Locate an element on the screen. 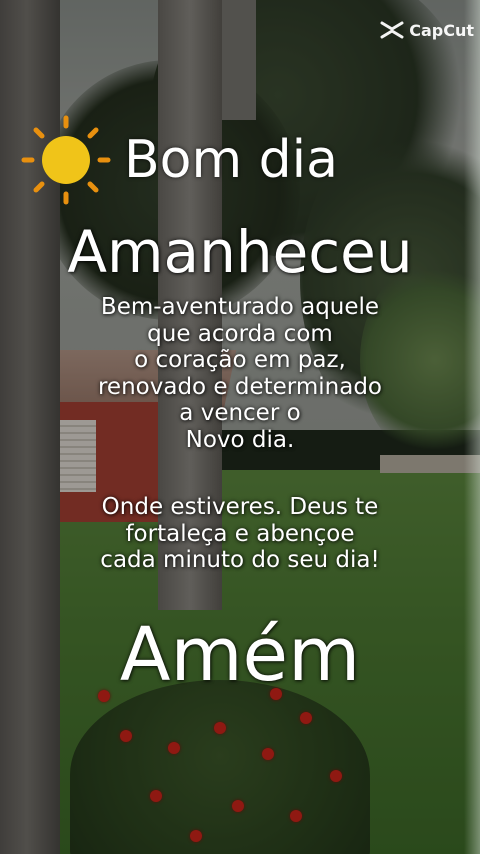  sun-icon is located at coordinates (66, 160).